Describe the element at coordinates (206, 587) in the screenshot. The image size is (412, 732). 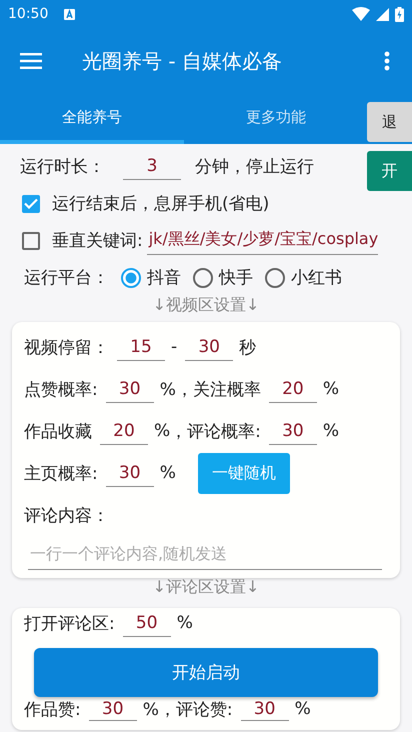
I see `section-title: ↓评论区设置↓` at that location.